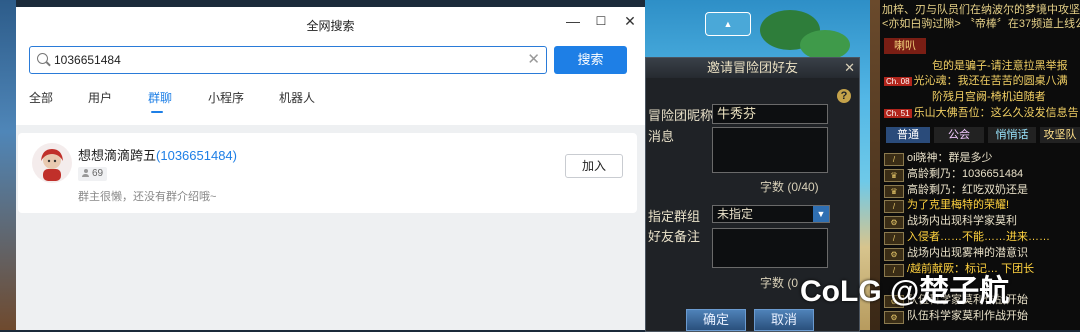 The height and width of the screenshot is (332, 1080). I want to click on help-icon: ?, so click(844, 96).